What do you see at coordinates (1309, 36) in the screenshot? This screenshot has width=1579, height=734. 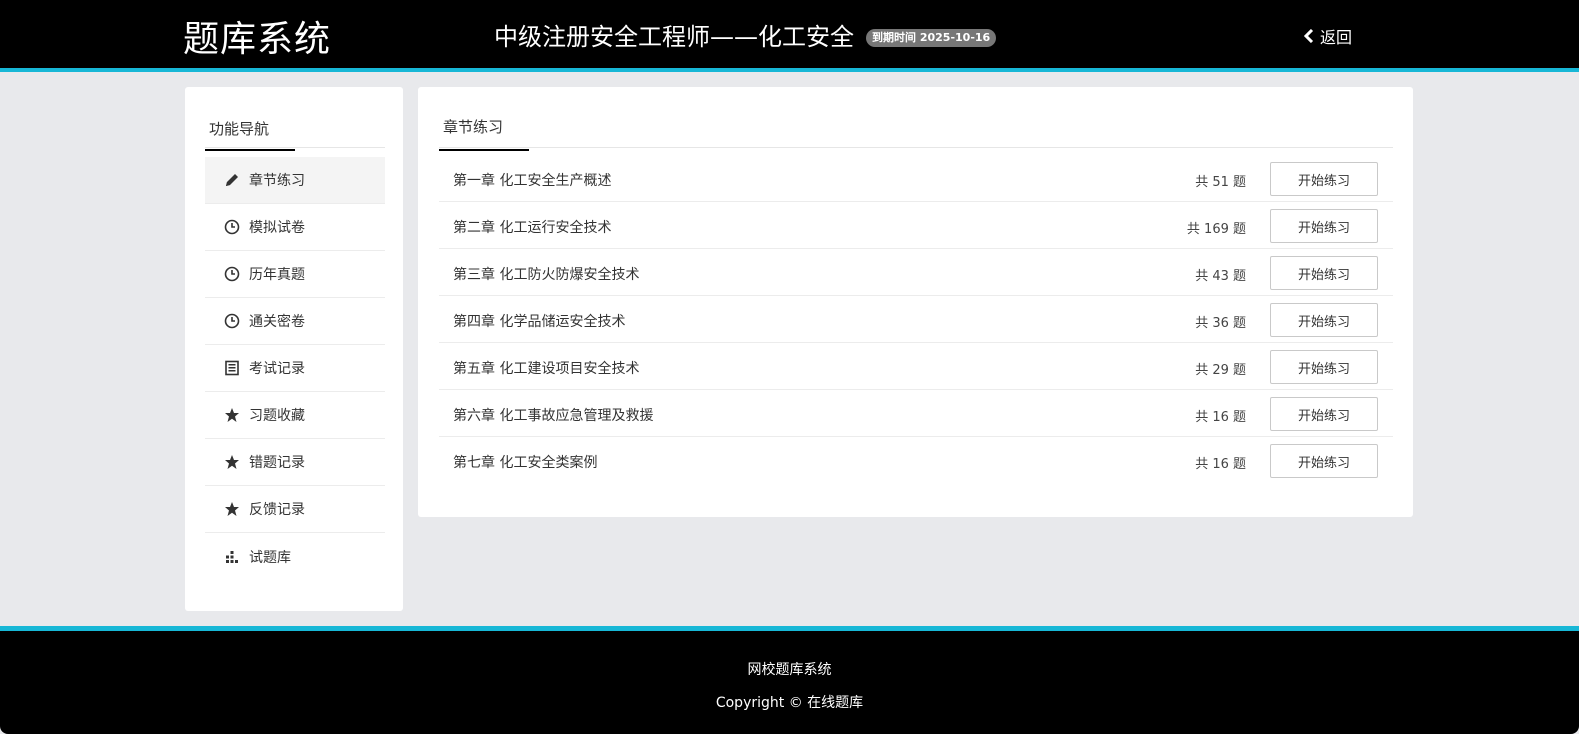 I see `chevron-left-icon` at bounding box center [1309, 36].